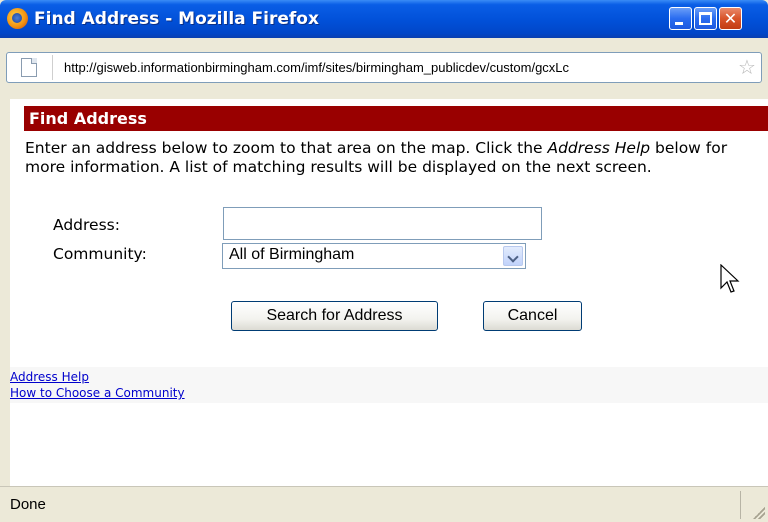 Image resolution: width=768 pixels, height=522 pixels. I want to click on status-bar: Done, so click(384, 504).